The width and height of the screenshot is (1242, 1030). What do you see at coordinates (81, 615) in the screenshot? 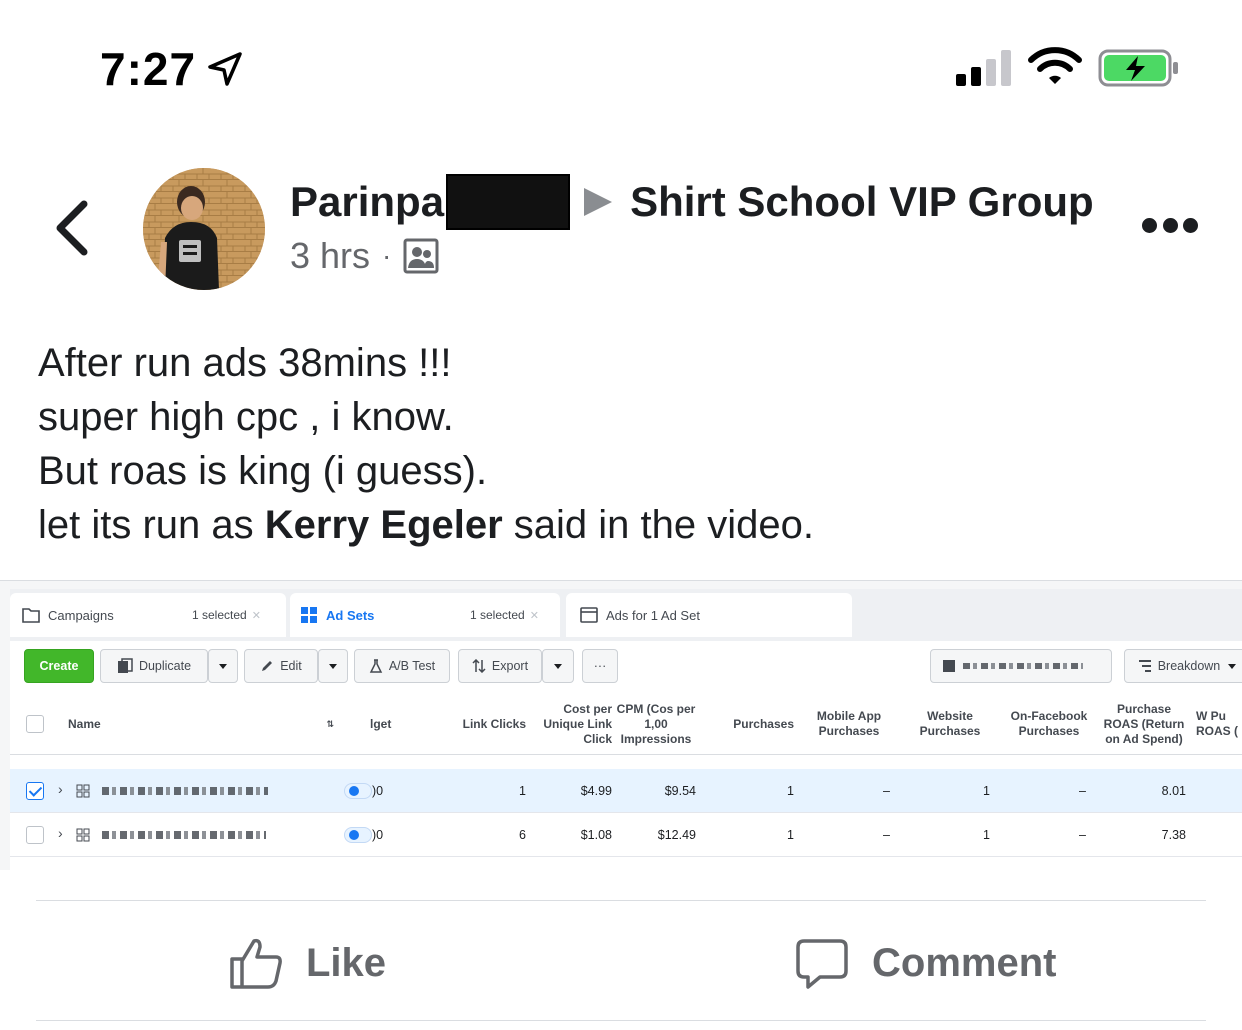
I see `tab-label: Campaigns` at bounding box center [81, 615].